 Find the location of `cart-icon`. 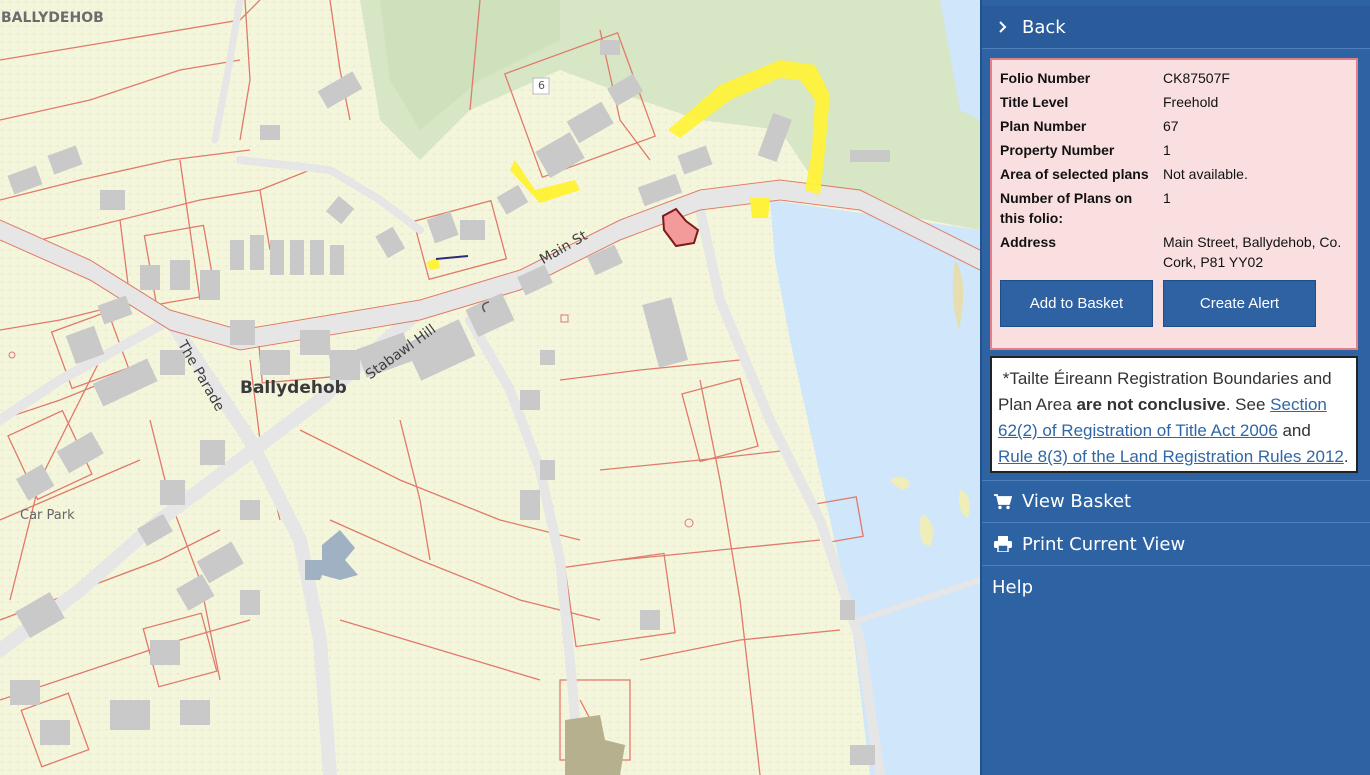

cart-icon is located at coordinates (1003, 501).